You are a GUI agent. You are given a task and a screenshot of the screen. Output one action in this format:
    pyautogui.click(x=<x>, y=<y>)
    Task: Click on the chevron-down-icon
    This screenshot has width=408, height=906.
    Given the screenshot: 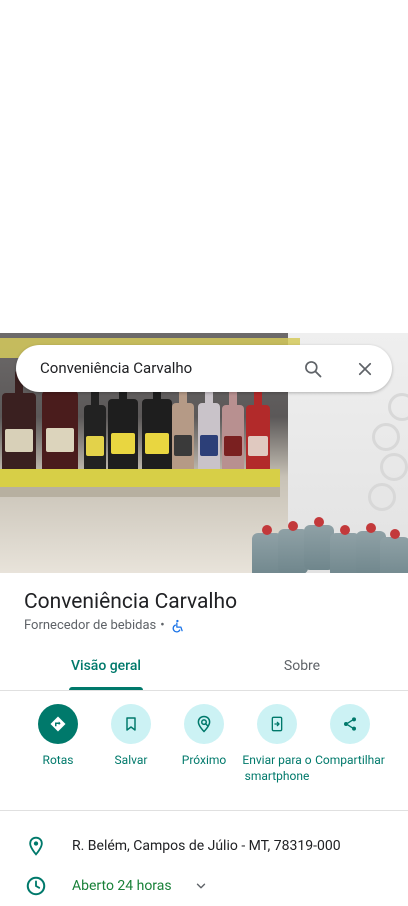 What is the action you would take?
    pyautogui.click(x=202, y=886)
    